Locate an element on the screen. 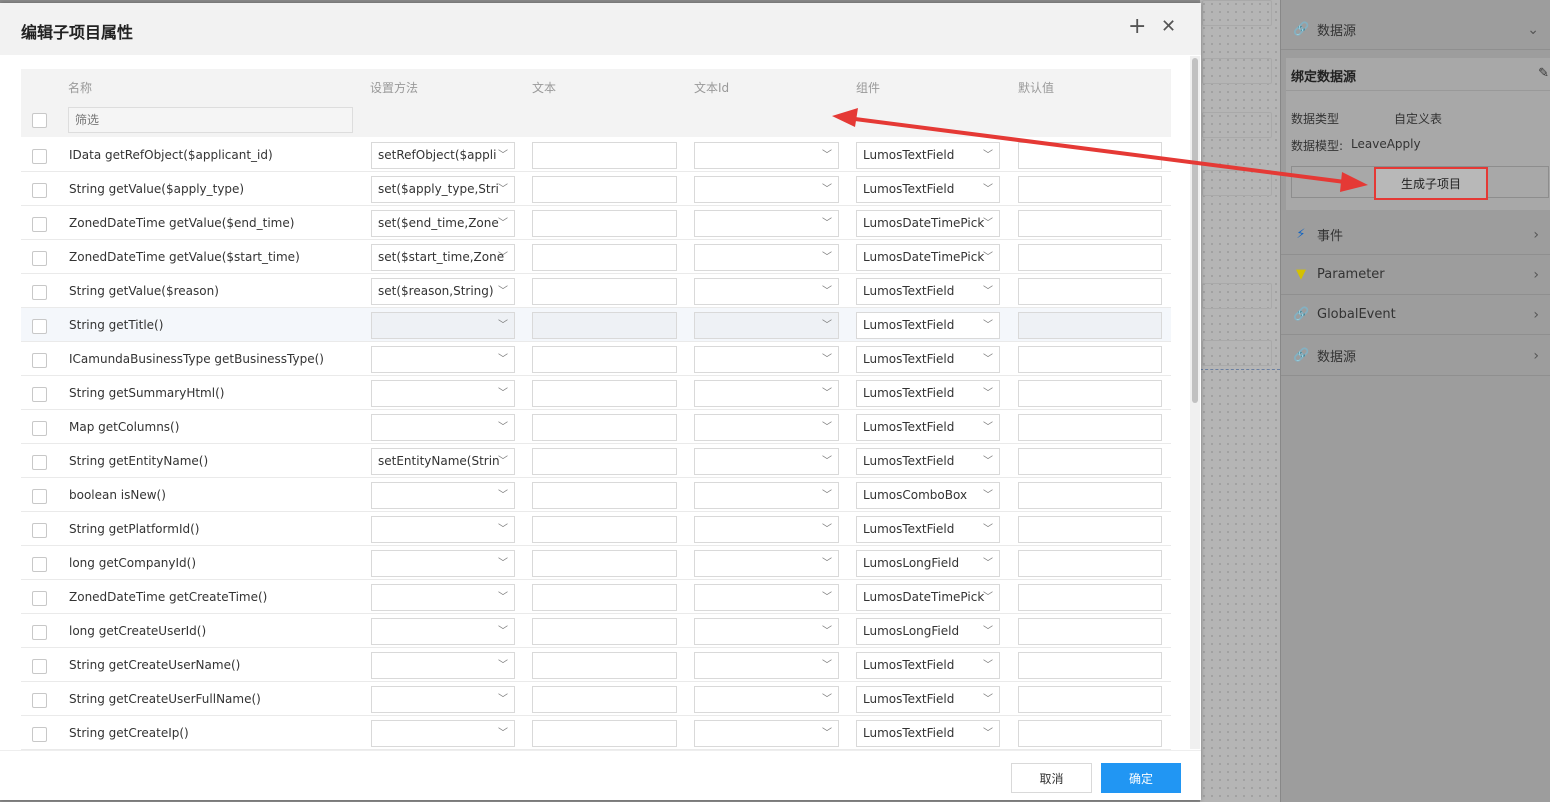 Image resolution: width=1550 pixels, height=802 pixels. ok-button: 确定 is located at coordinates (1141, 778).